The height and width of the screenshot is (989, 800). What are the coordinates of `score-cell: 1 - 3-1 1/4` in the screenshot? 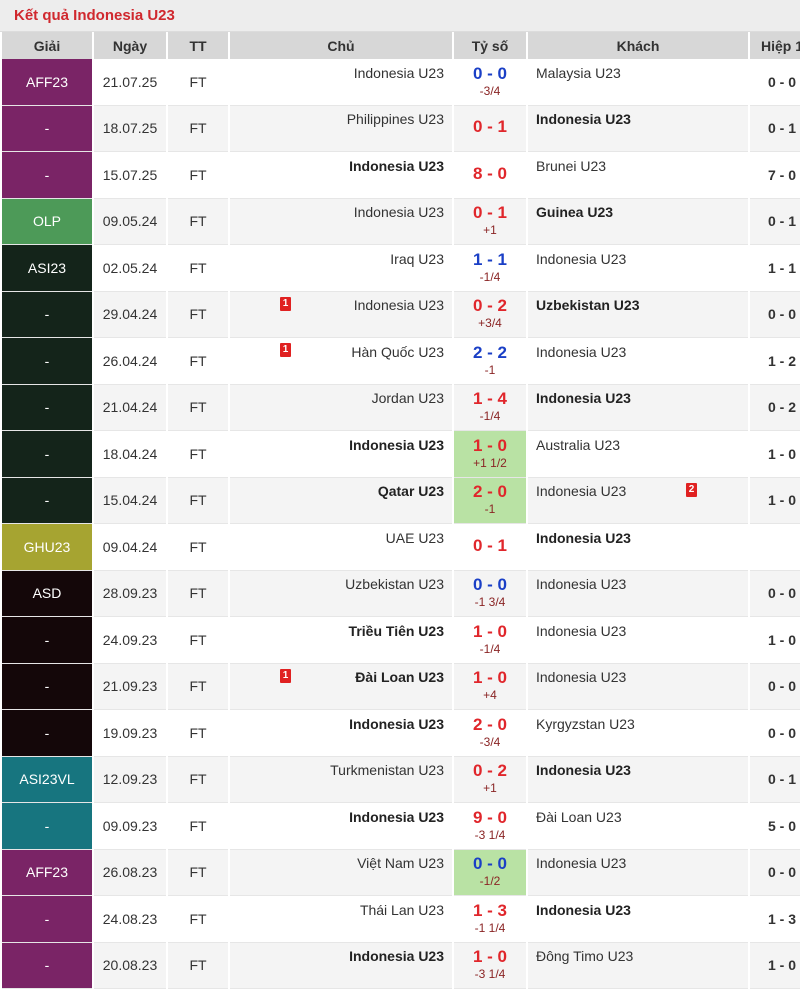 It's located at (490, 919).